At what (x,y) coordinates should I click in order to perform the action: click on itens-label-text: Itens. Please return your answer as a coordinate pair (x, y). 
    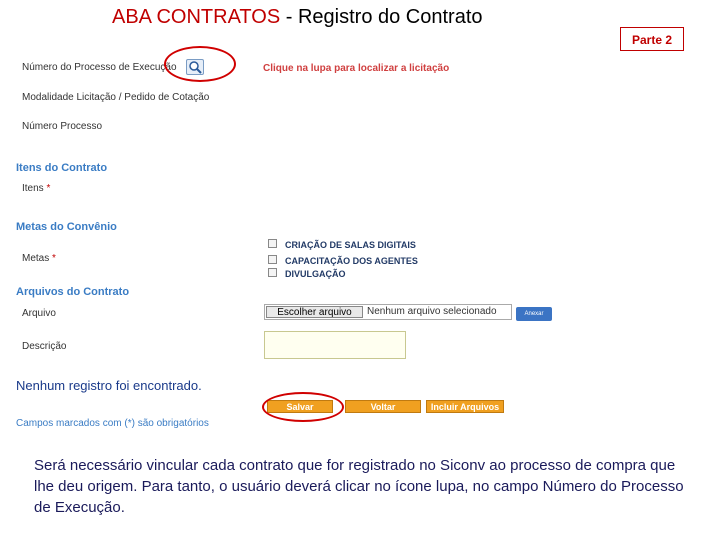
    Looking at the image, I should click on (33, 188).